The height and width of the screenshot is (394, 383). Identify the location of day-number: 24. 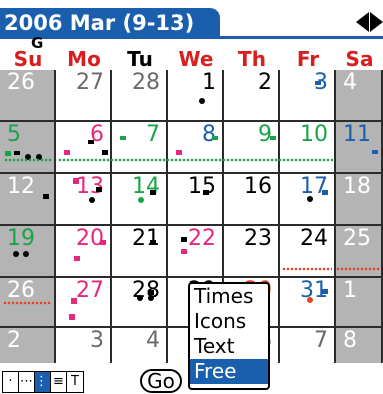
(314, 238).